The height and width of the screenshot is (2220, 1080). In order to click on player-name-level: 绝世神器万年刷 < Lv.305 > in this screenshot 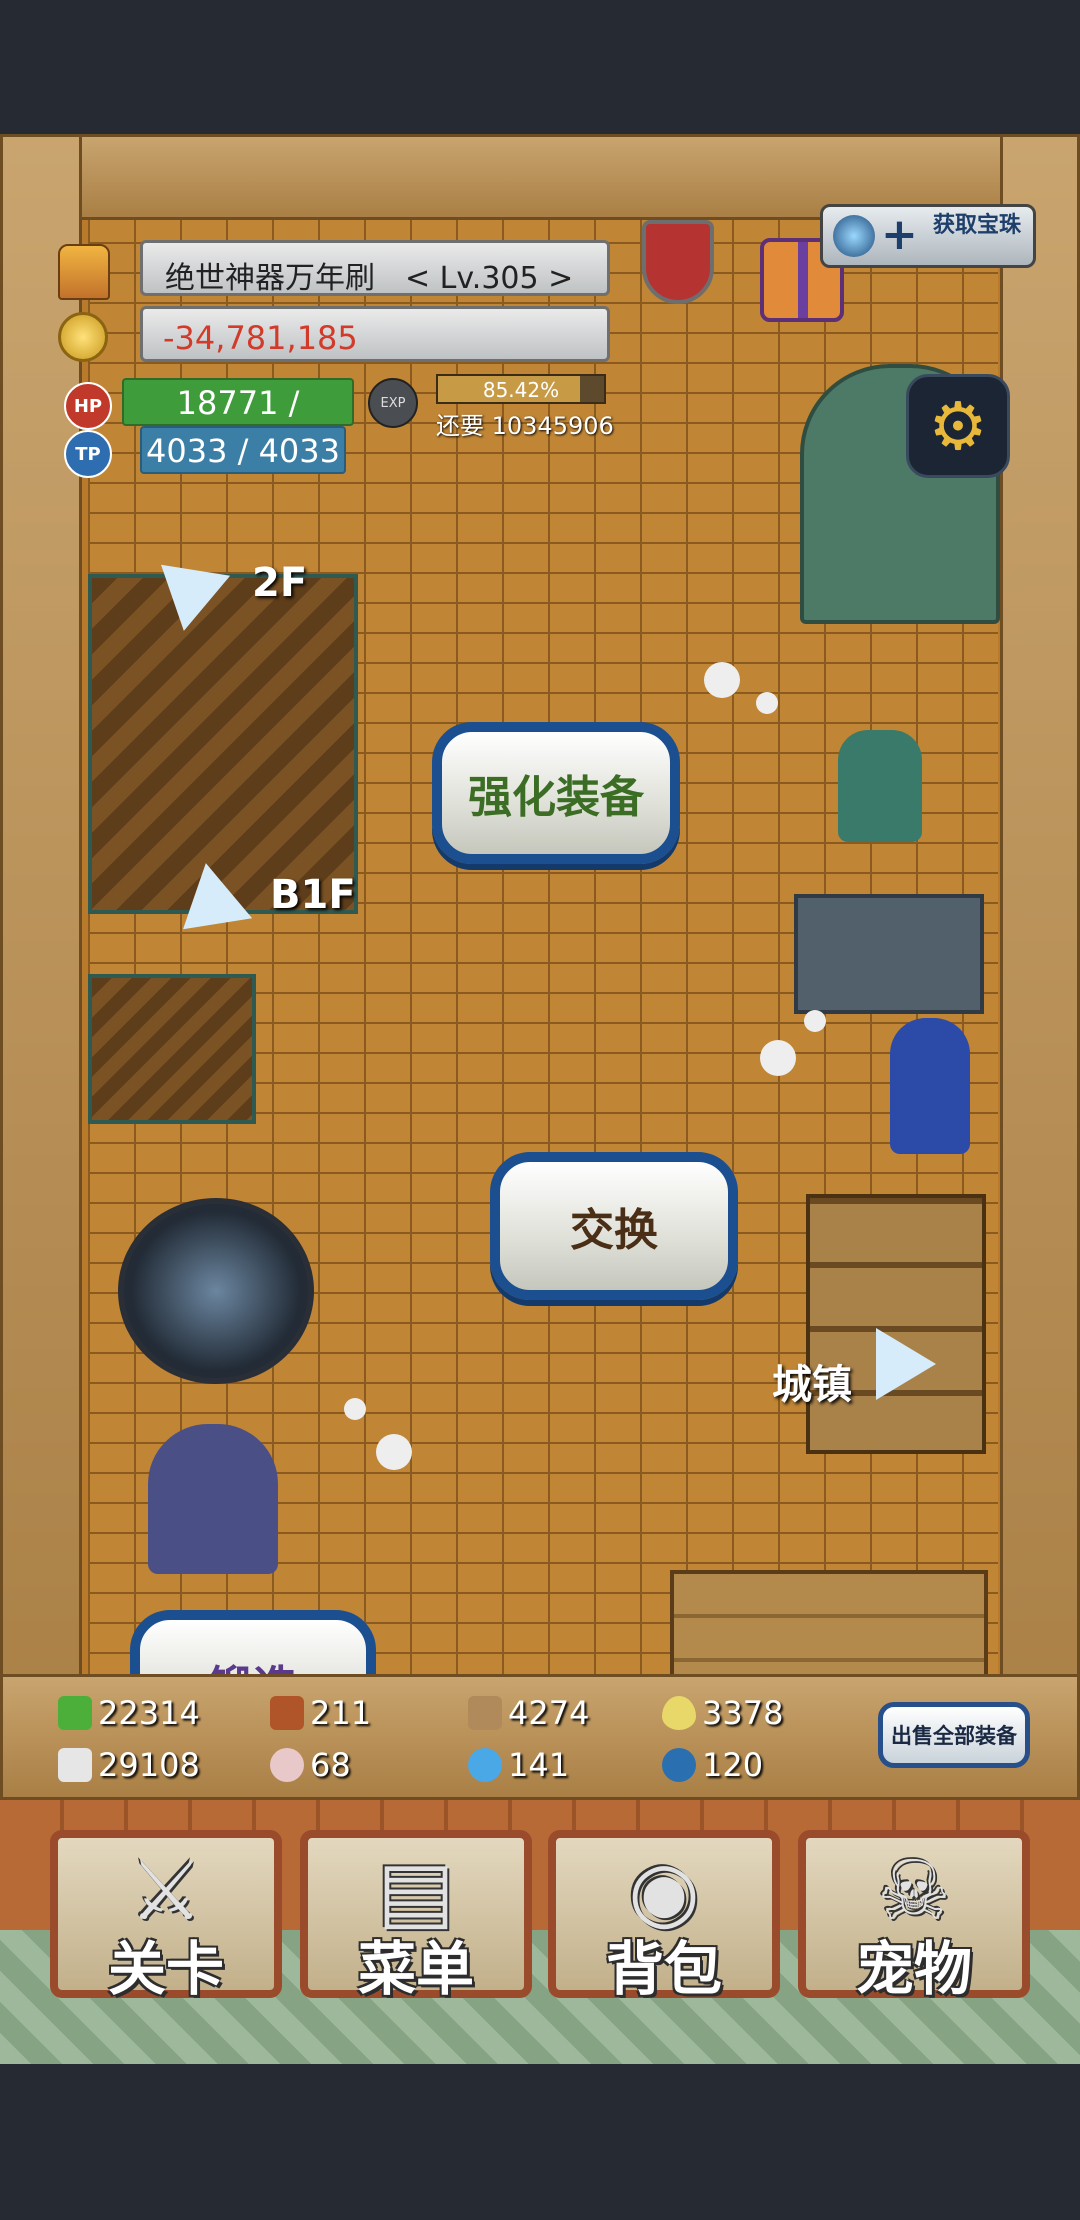, I will do `click(369, 278)`.